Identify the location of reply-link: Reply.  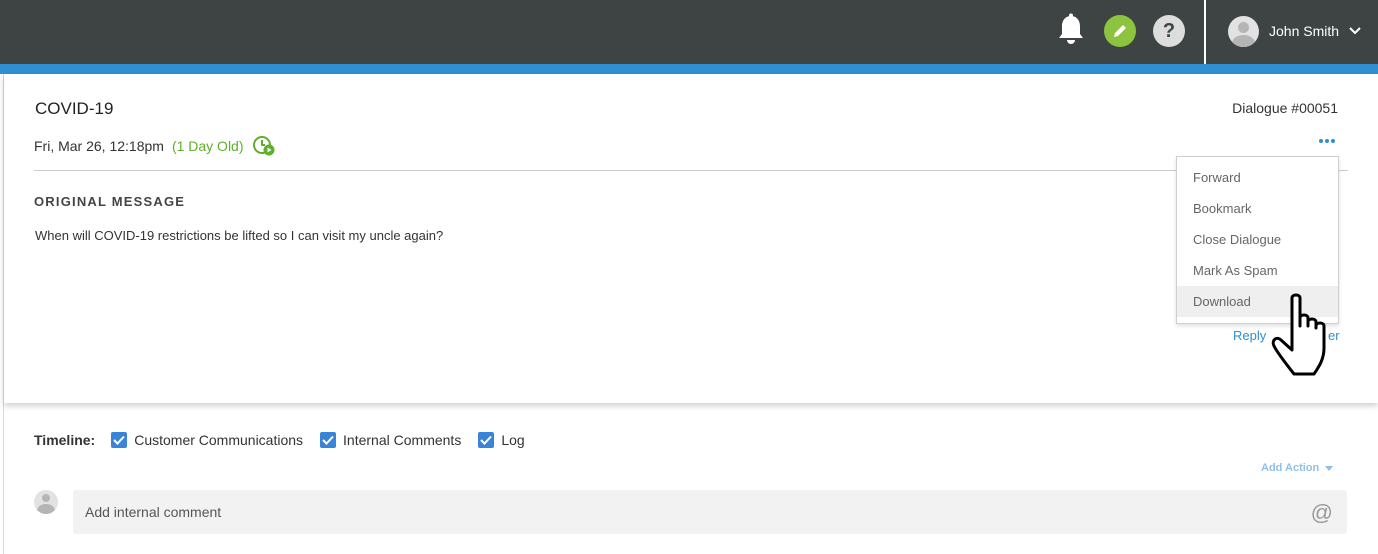
(1249, 335).